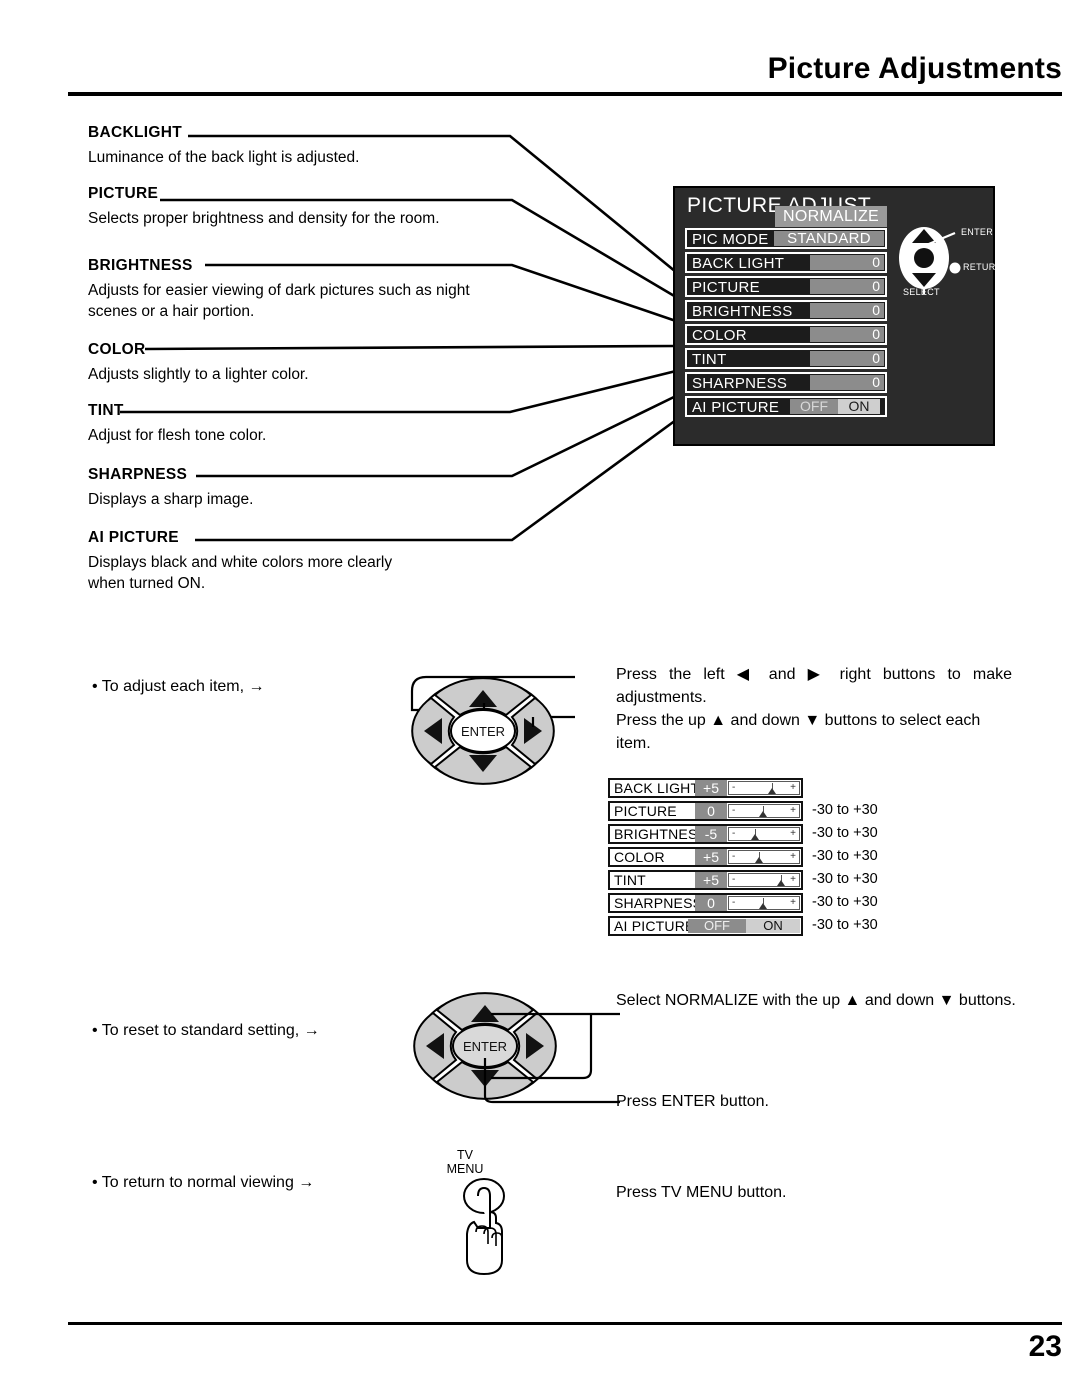 This screenshot has width=1080, height=1397. I want to click on value-row-brightness: BRIGHTNESS -5 - +, so click(705, 834).